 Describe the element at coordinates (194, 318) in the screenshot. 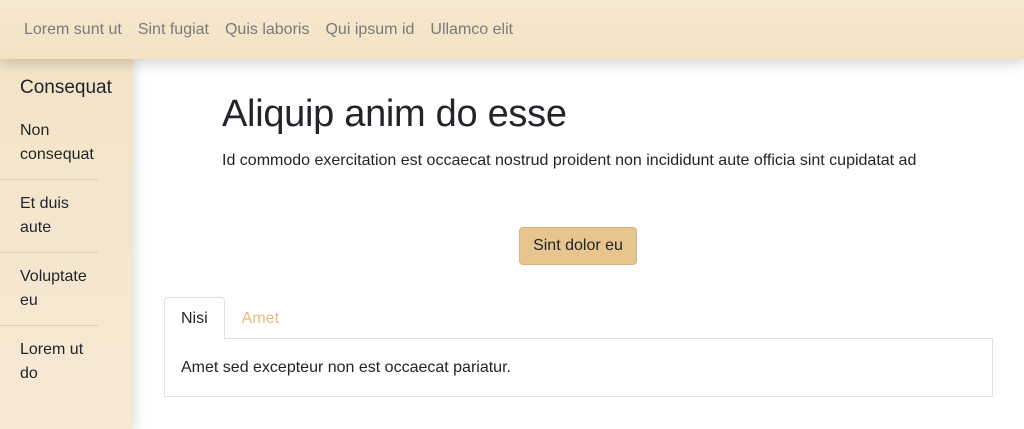

I see `tab-nisi: Nisi` at that location.